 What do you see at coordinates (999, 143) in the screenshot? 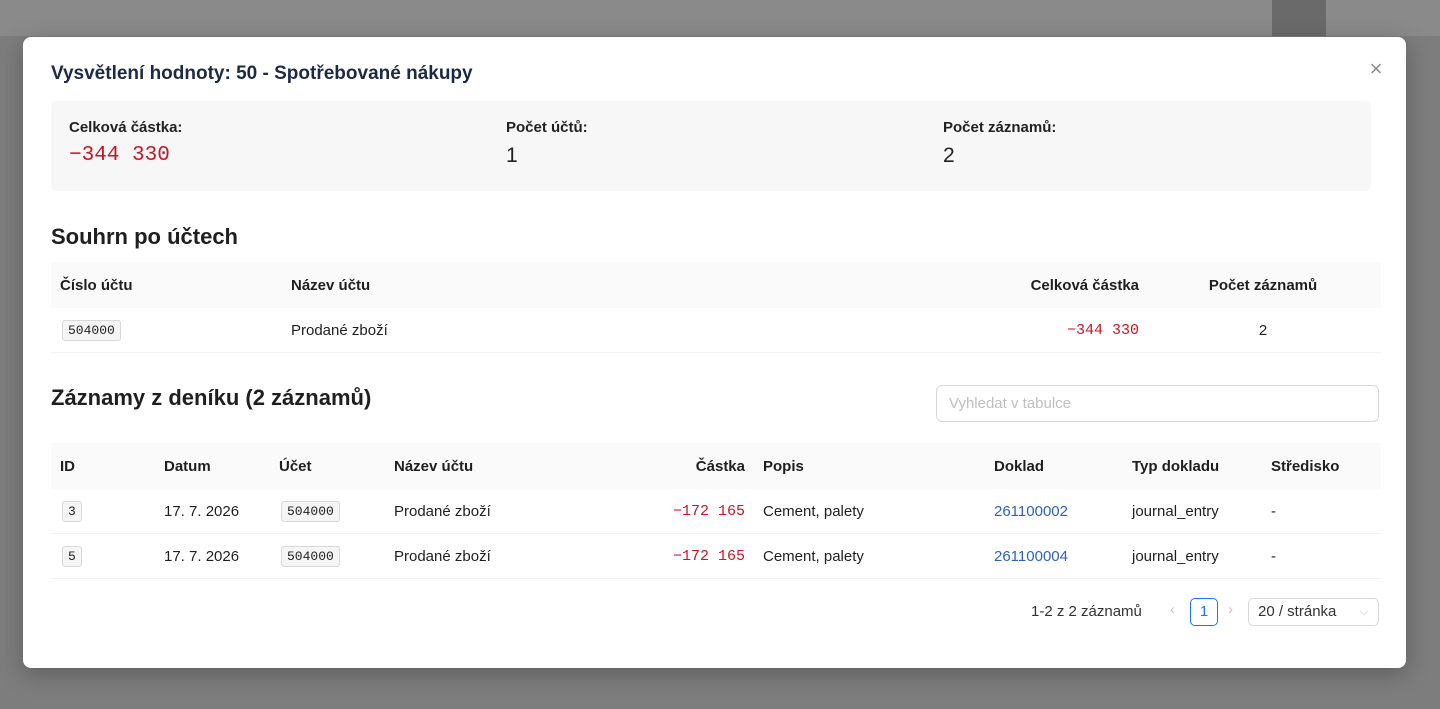
I see `stat-record-count: Počet záznamů: 2` at bounding box center [999, 143].